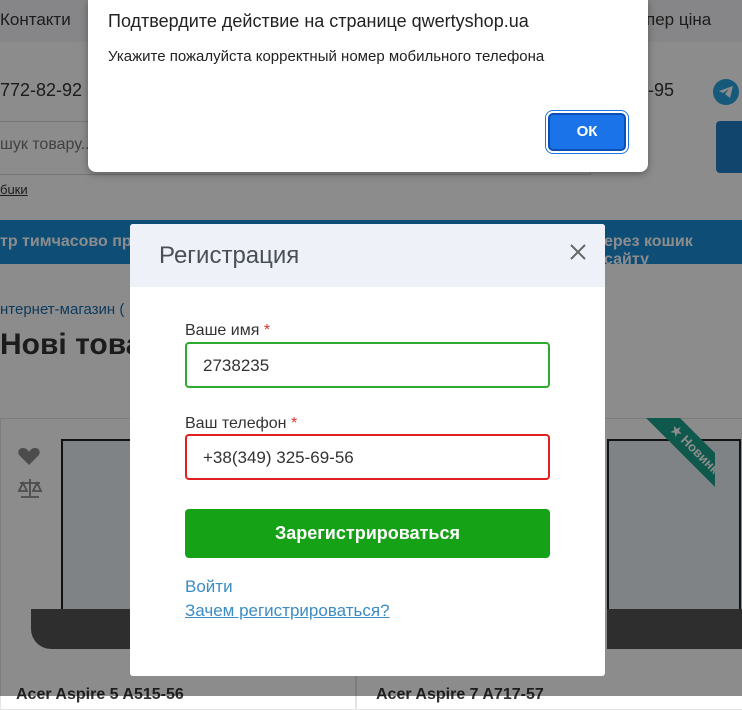  I want to click on phone-label-text: Ваш телефон, so click(236, 423).